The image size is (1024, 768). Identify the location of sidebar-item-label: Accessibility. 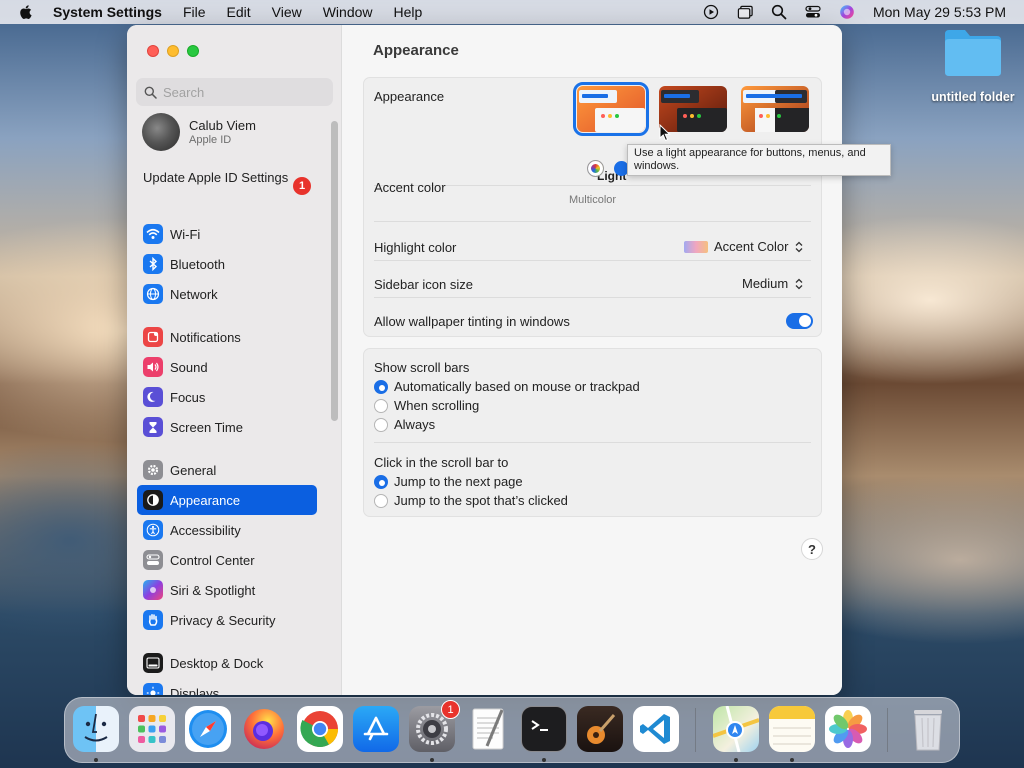
(205, 530).